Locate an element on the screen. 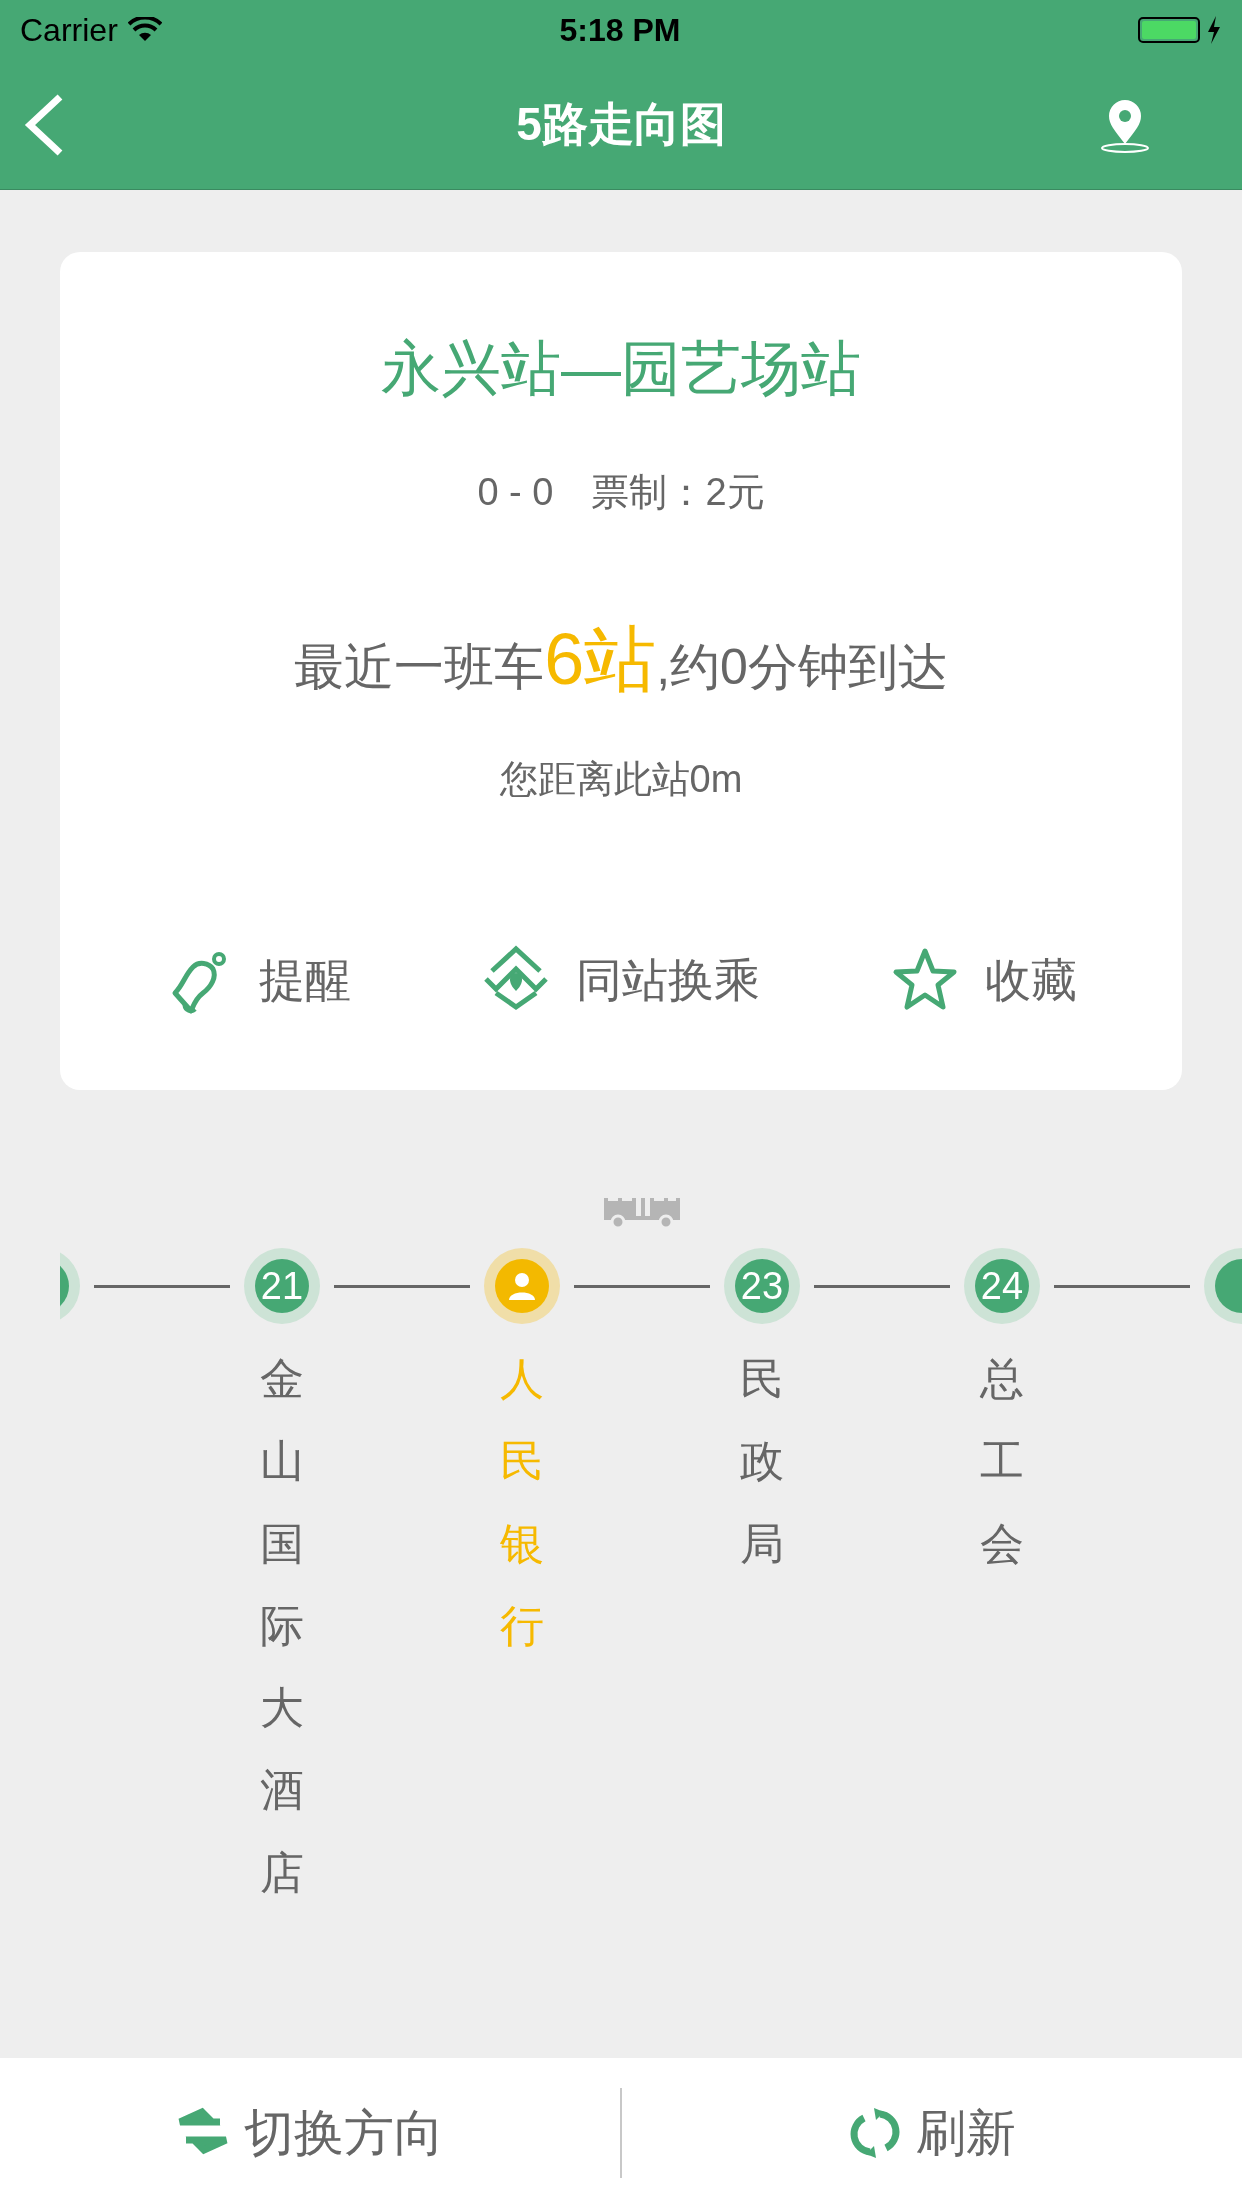 This screenshot has height=2208, width=1242. wifi-icon is located at coordinates (144, 30).